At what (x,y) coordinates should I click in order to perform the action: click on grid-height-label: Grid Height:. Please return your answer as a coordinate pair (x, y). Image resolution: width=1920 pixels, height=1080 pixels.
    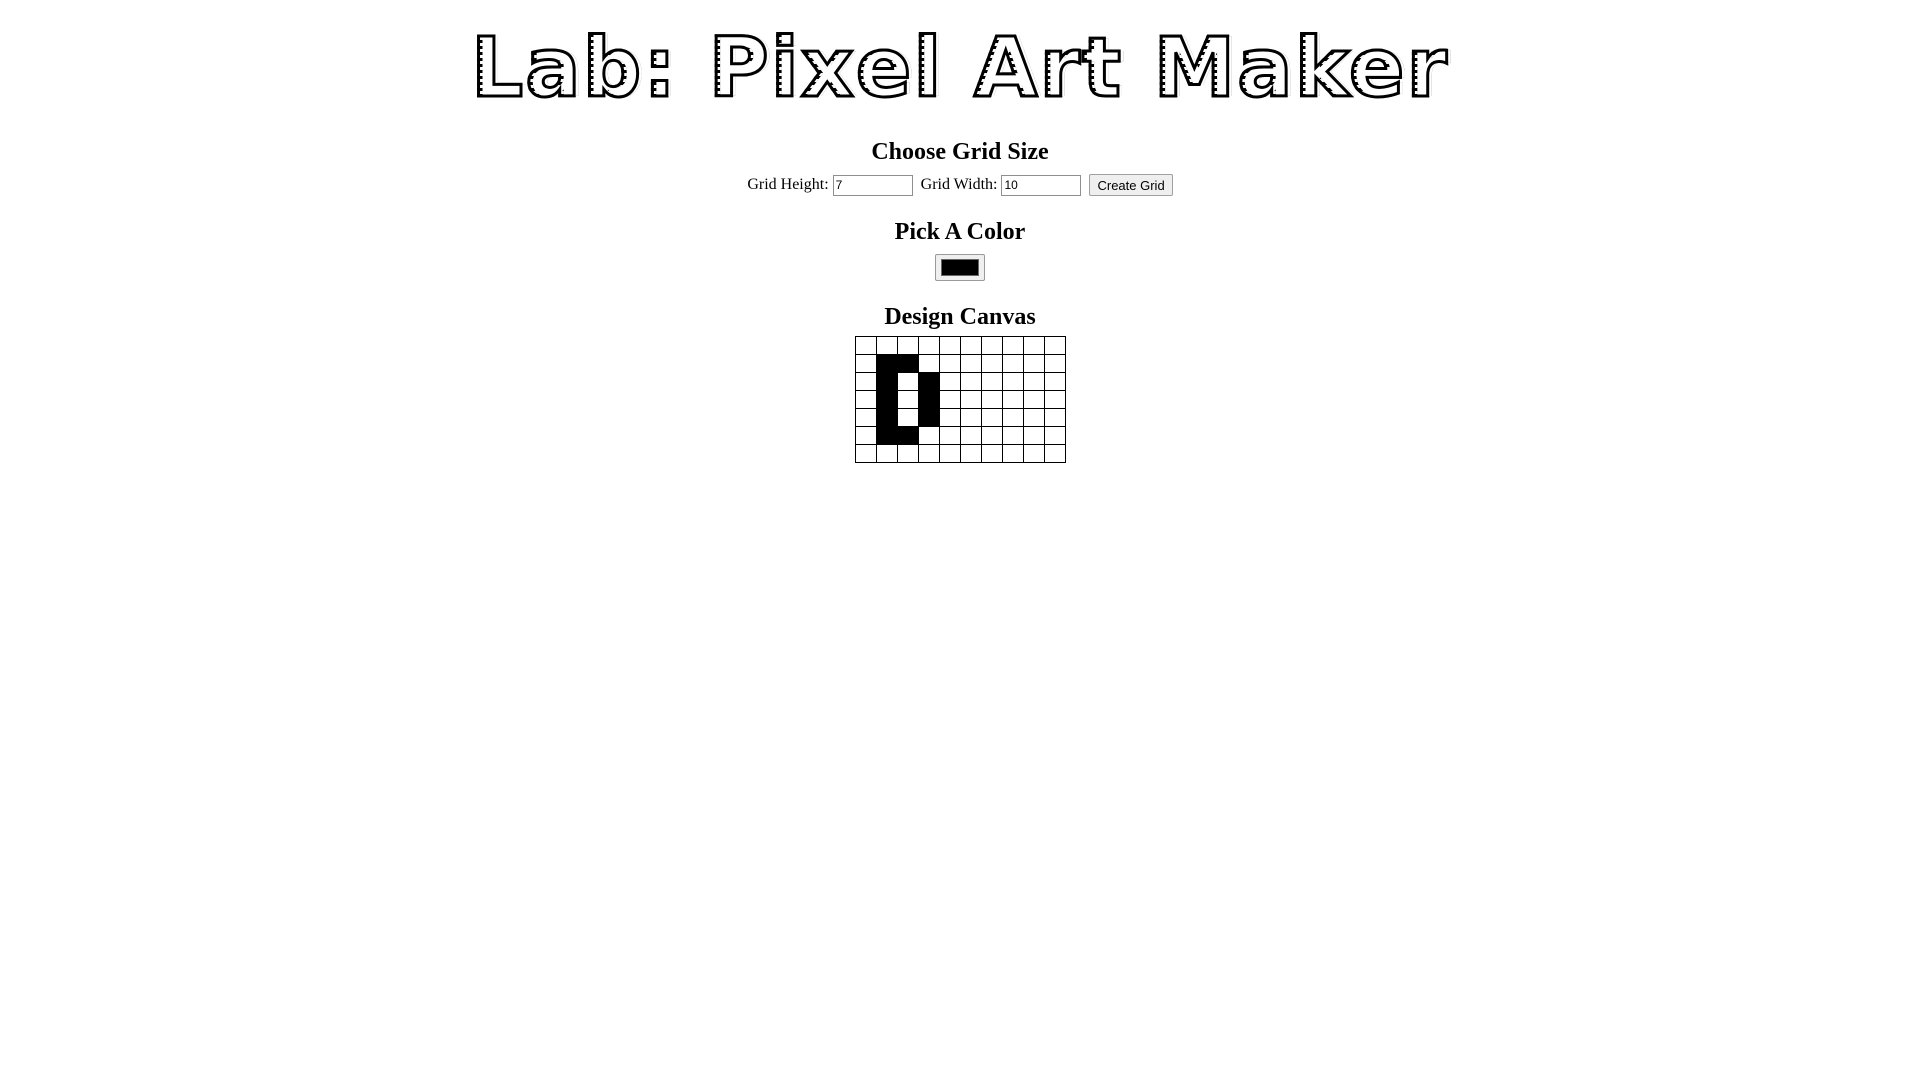
    Looking at the image, I should click on (788, 184).